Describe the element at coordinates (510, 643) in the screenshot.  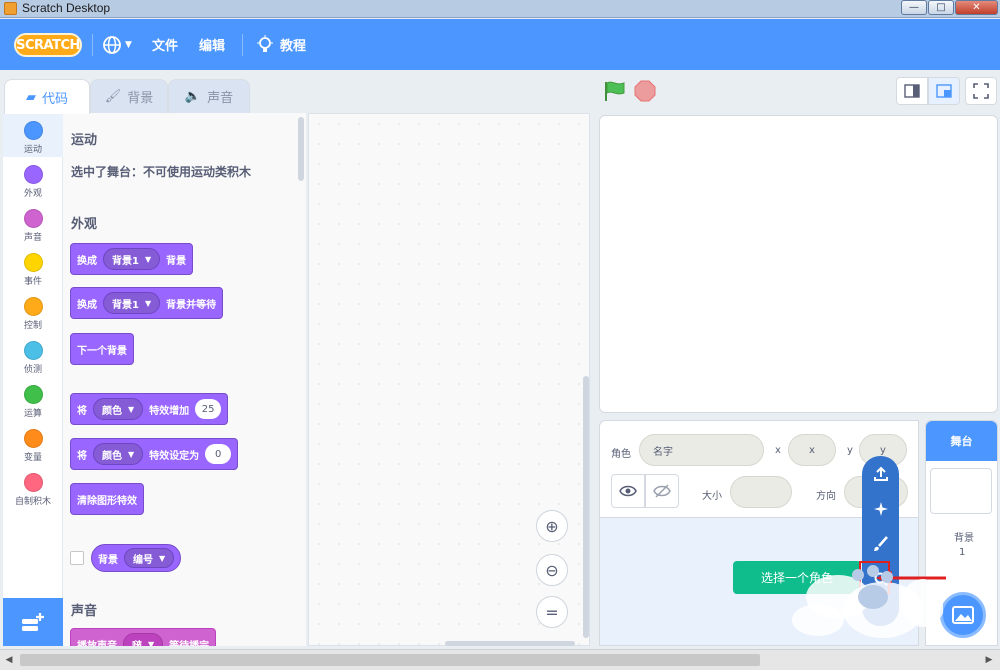
I see `script-area-horizontal-scrollbar` at that location.